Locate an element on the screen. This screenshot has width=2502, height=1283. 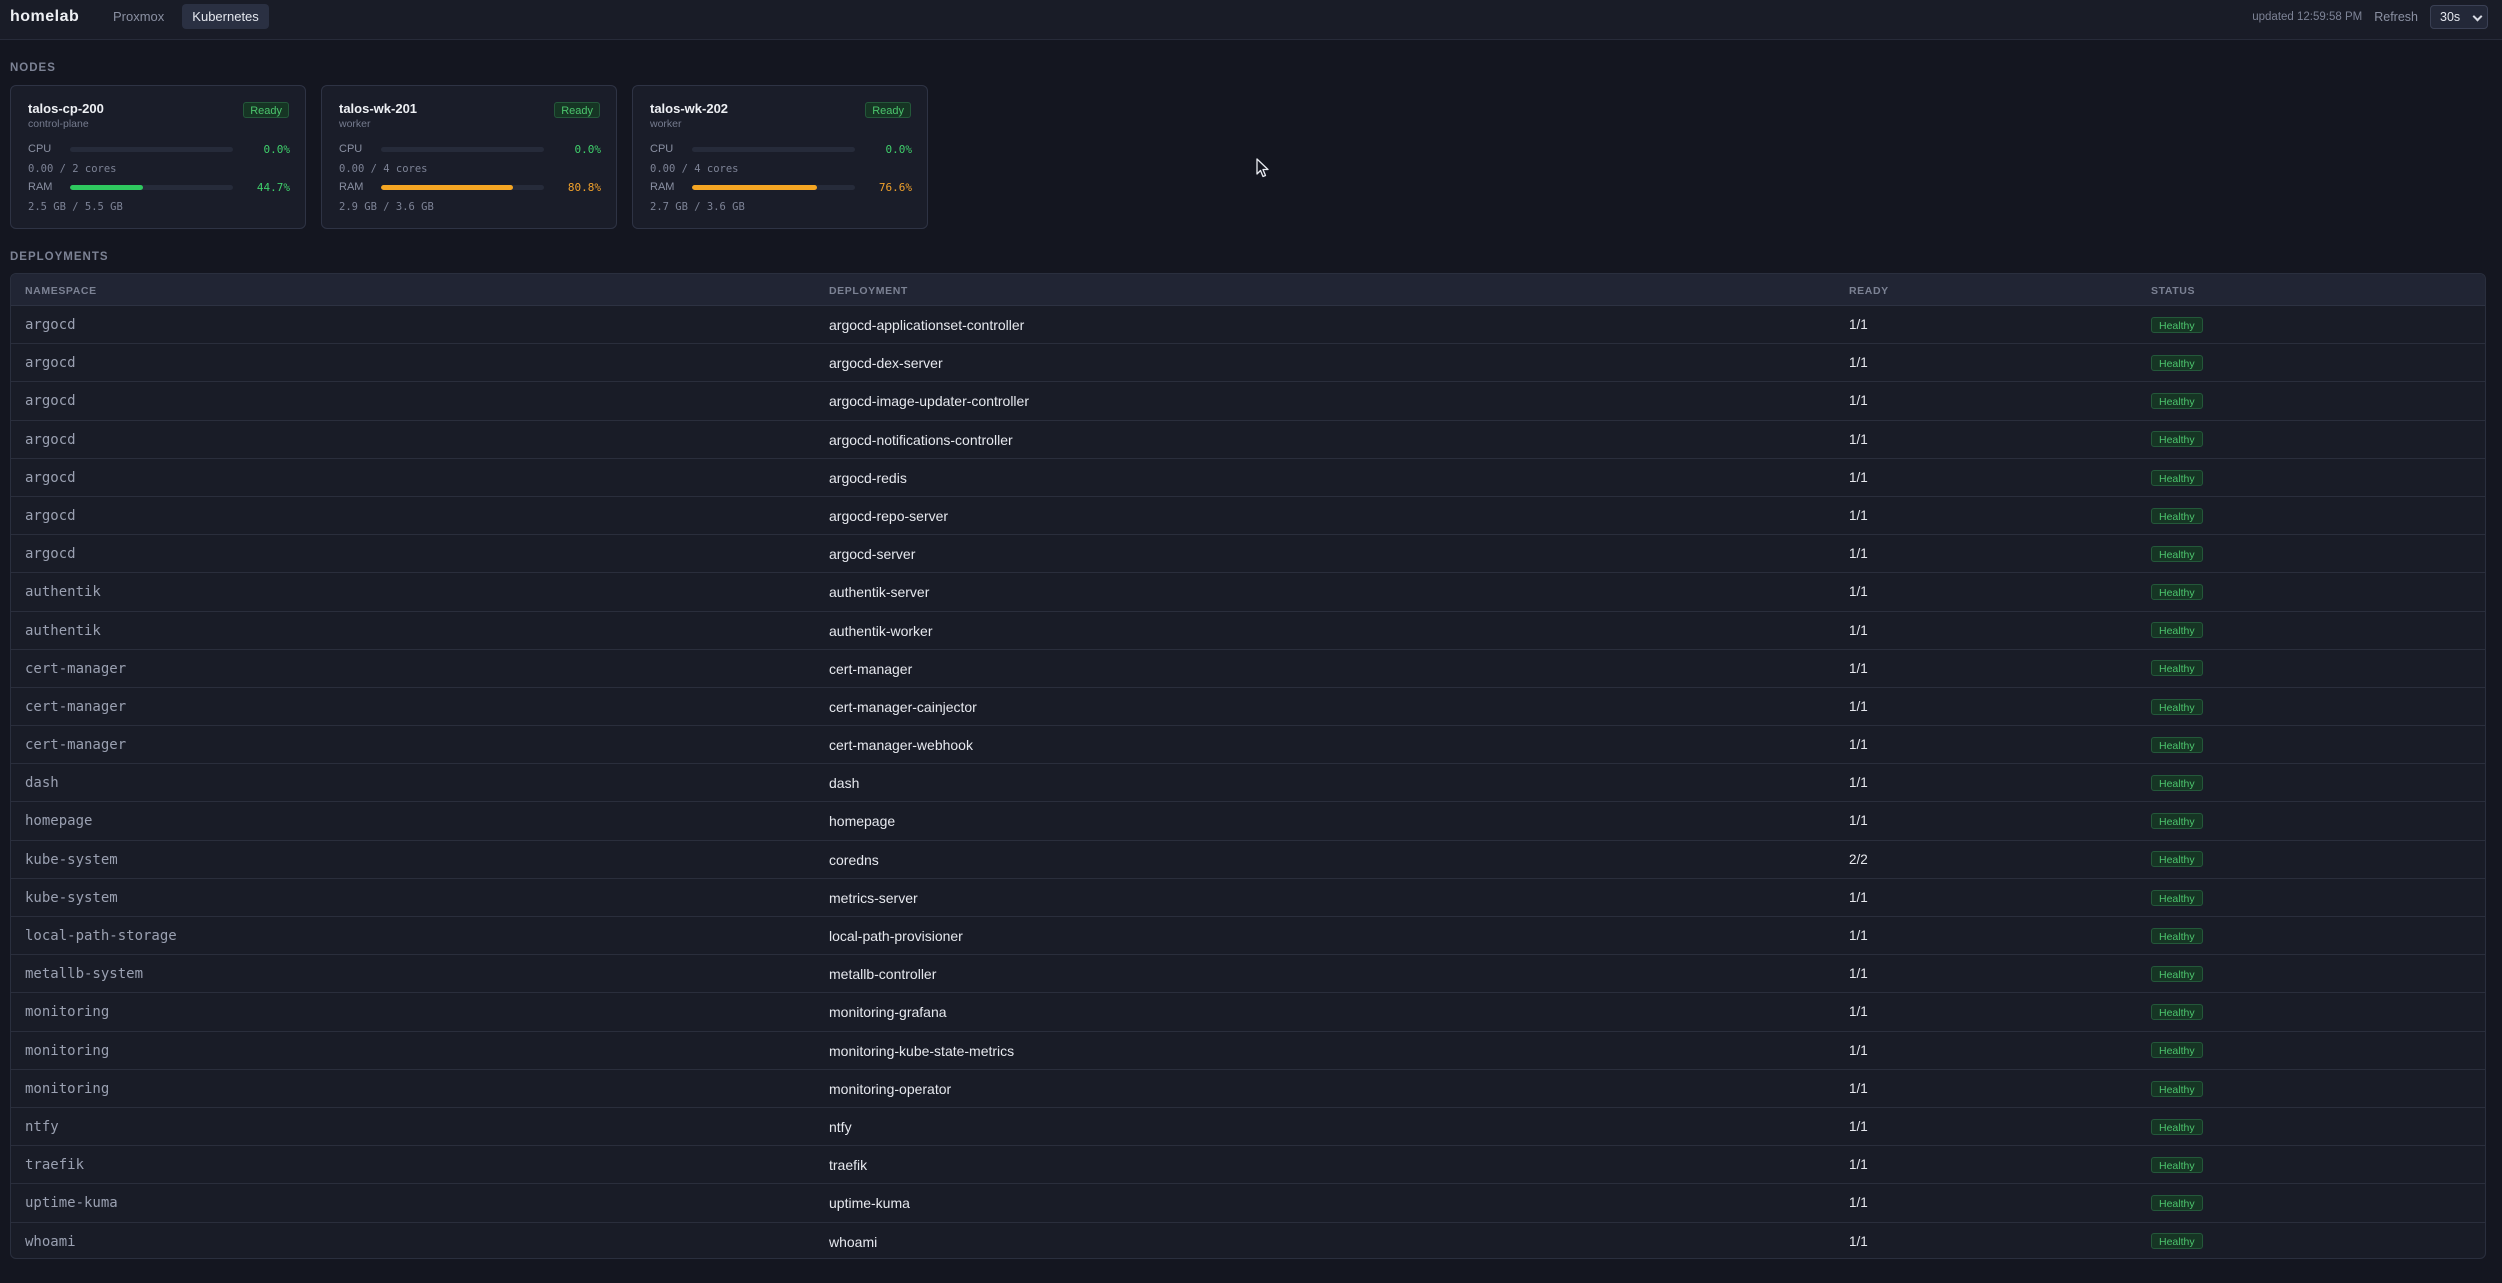
cpu-bar is located at coordinates (151, 149).